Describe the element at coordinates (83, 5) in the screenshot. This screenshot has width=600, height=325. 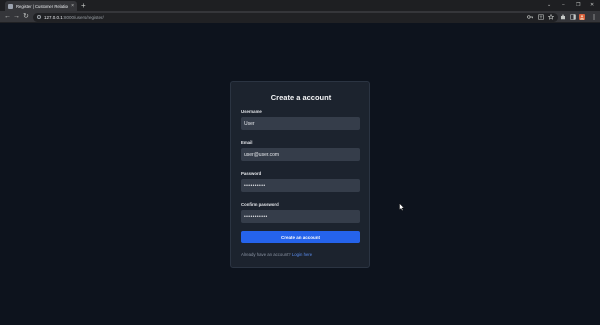
I see `new-tab-button: +` at that location.